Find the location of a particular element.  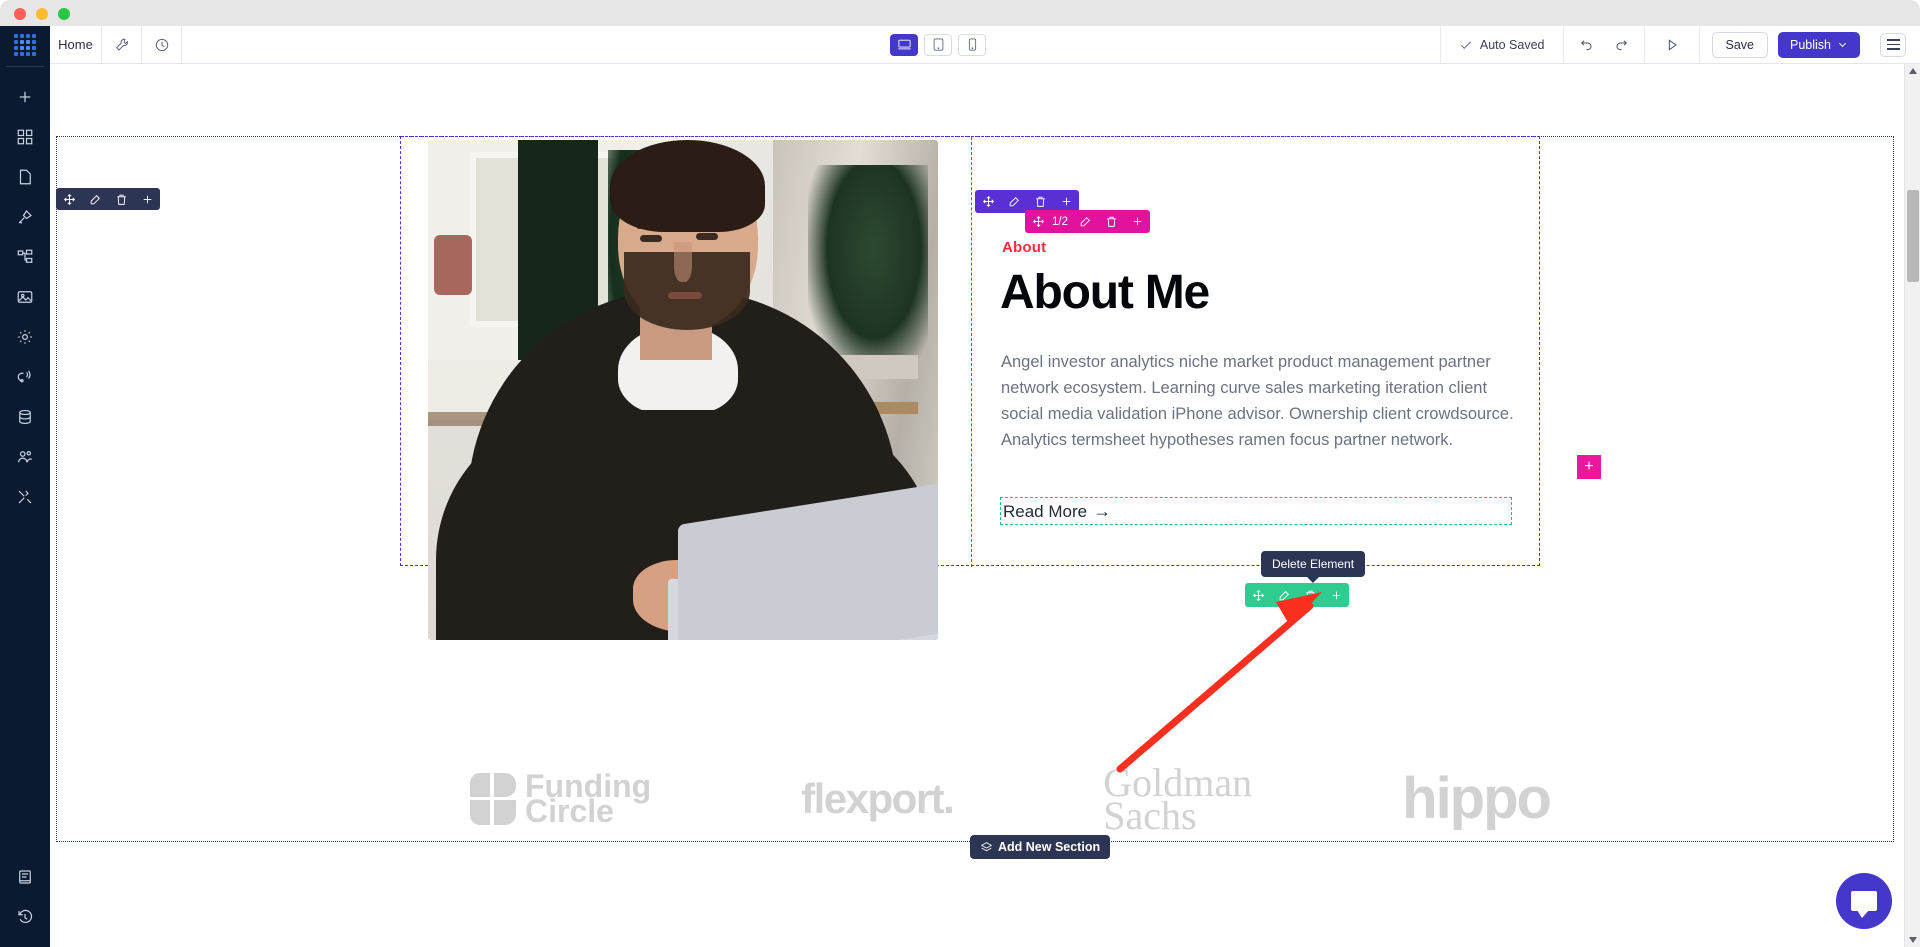

about-photo is located at coordinates (683, 390).